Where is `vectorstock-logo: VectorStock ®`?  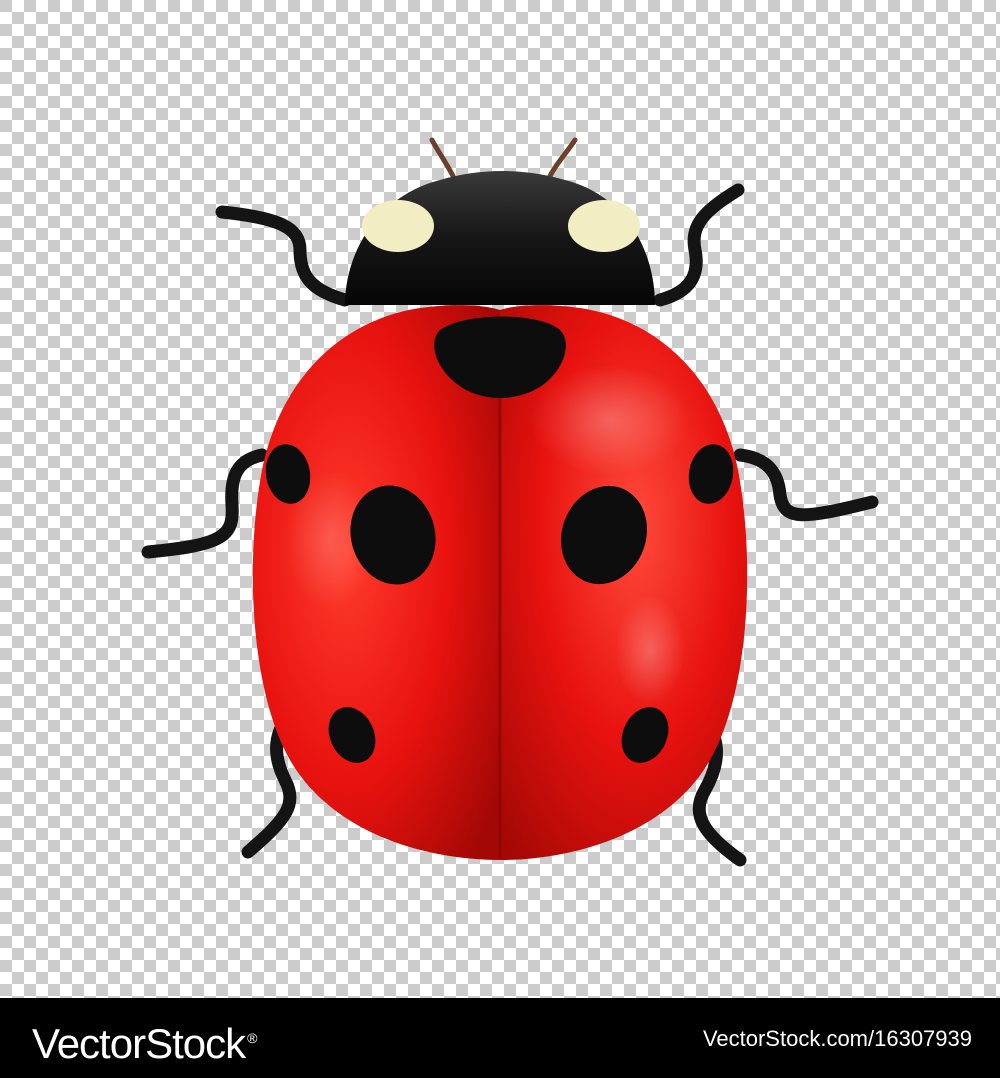
vectorstock-logo: VectorStock ® is located at coordinates (144, 1041).